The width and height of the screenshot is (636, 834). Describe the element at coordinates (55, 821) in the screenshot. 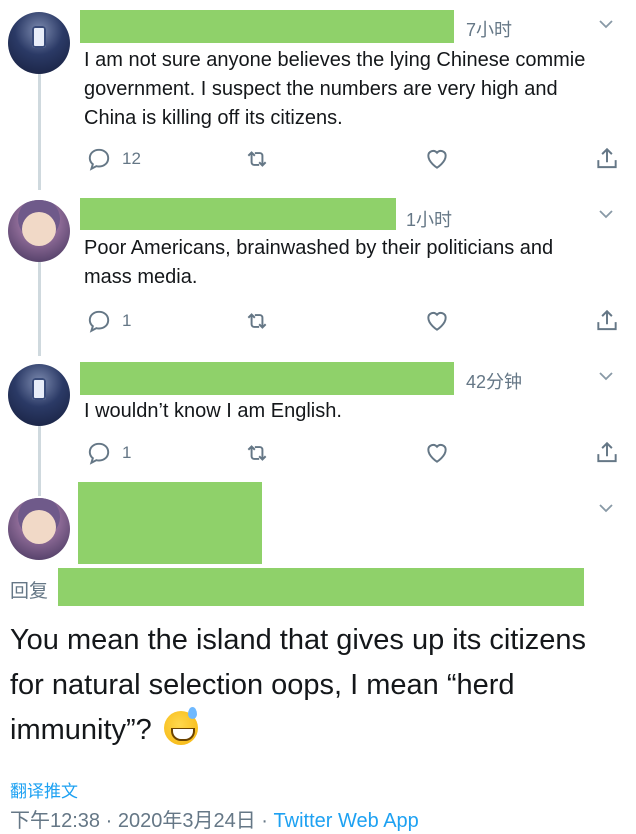

I see `tweet-time: 下午12:38` at that location.